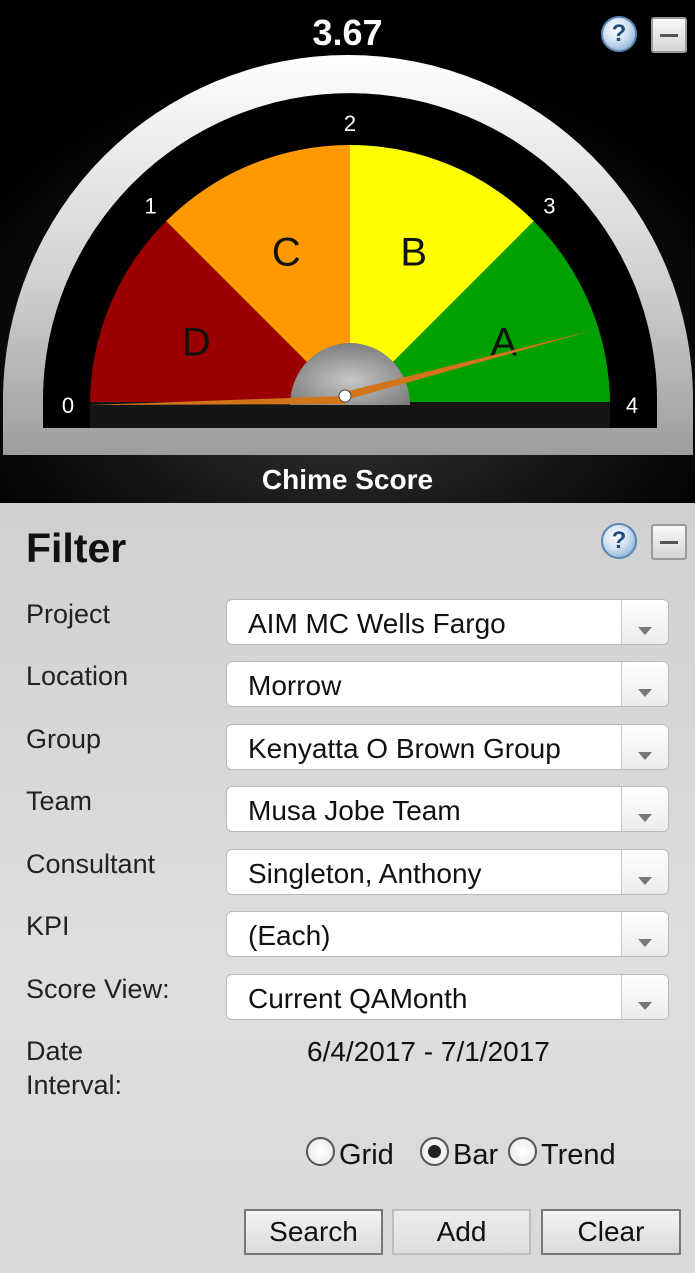  Describe the element at coordinates (358, 998) in the screenshot. I see `score-view-value: Current QAMonth` at that location.